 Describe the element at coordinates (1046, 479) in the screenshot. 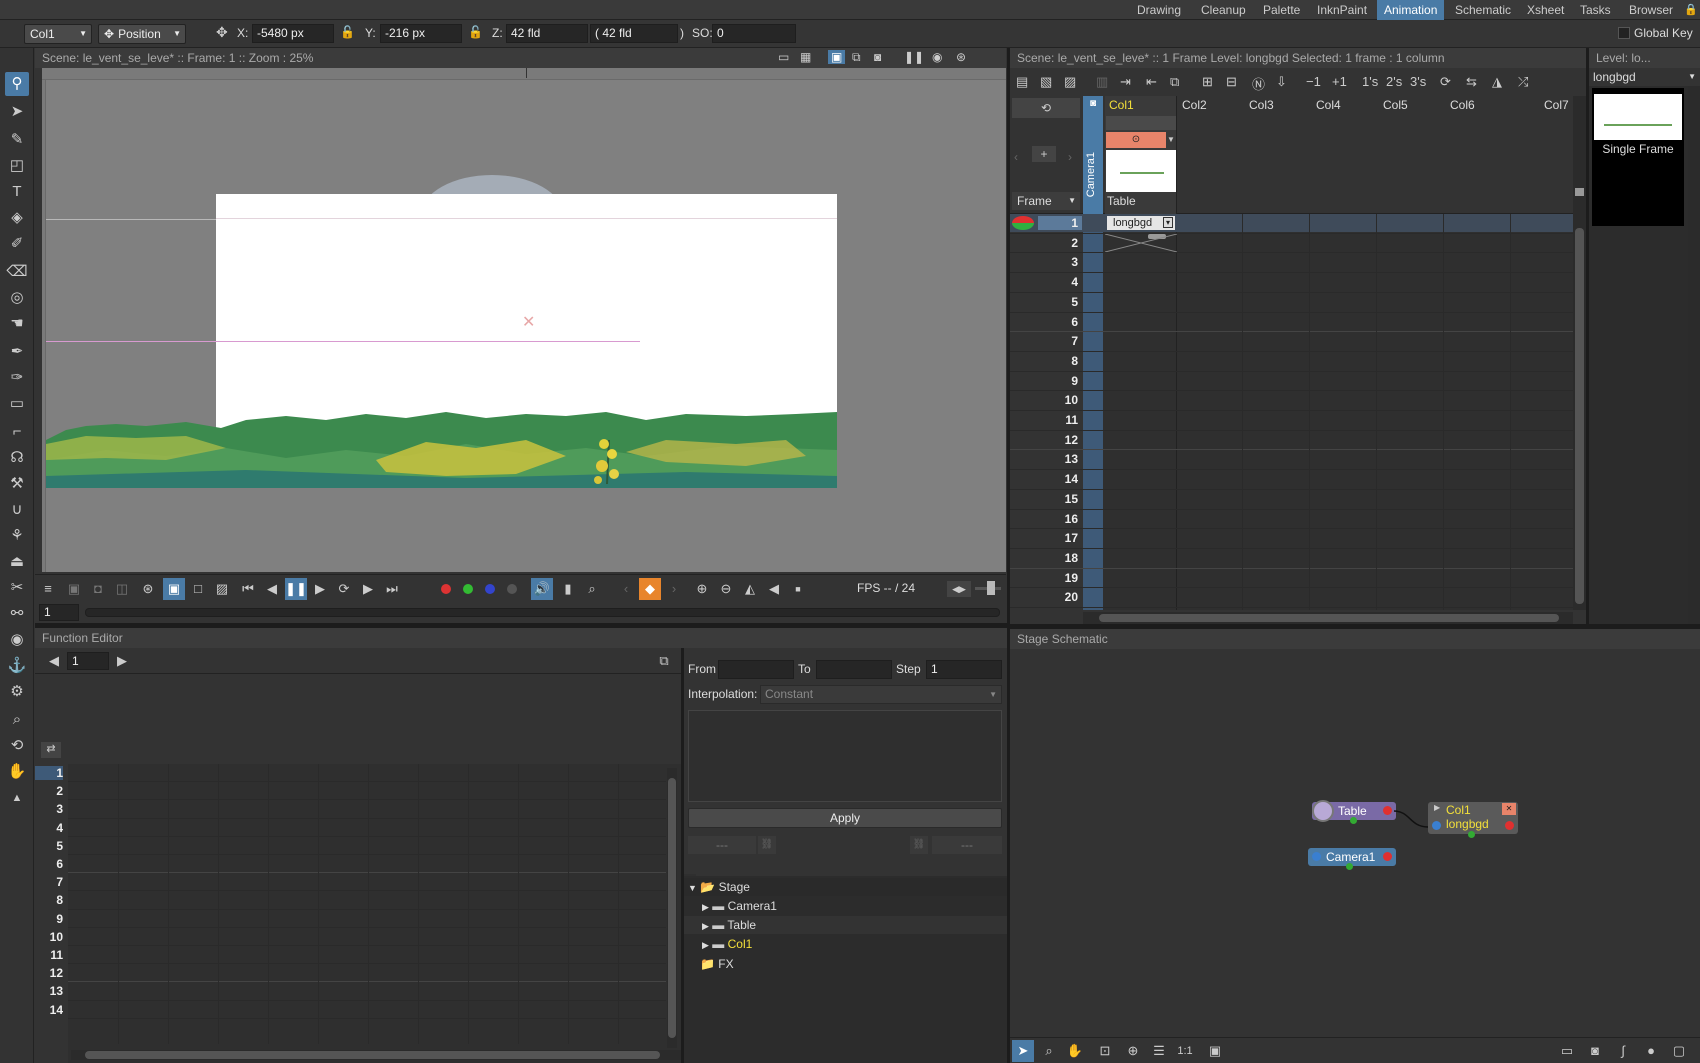

I see `xsheet-row-number: 14` at that location.